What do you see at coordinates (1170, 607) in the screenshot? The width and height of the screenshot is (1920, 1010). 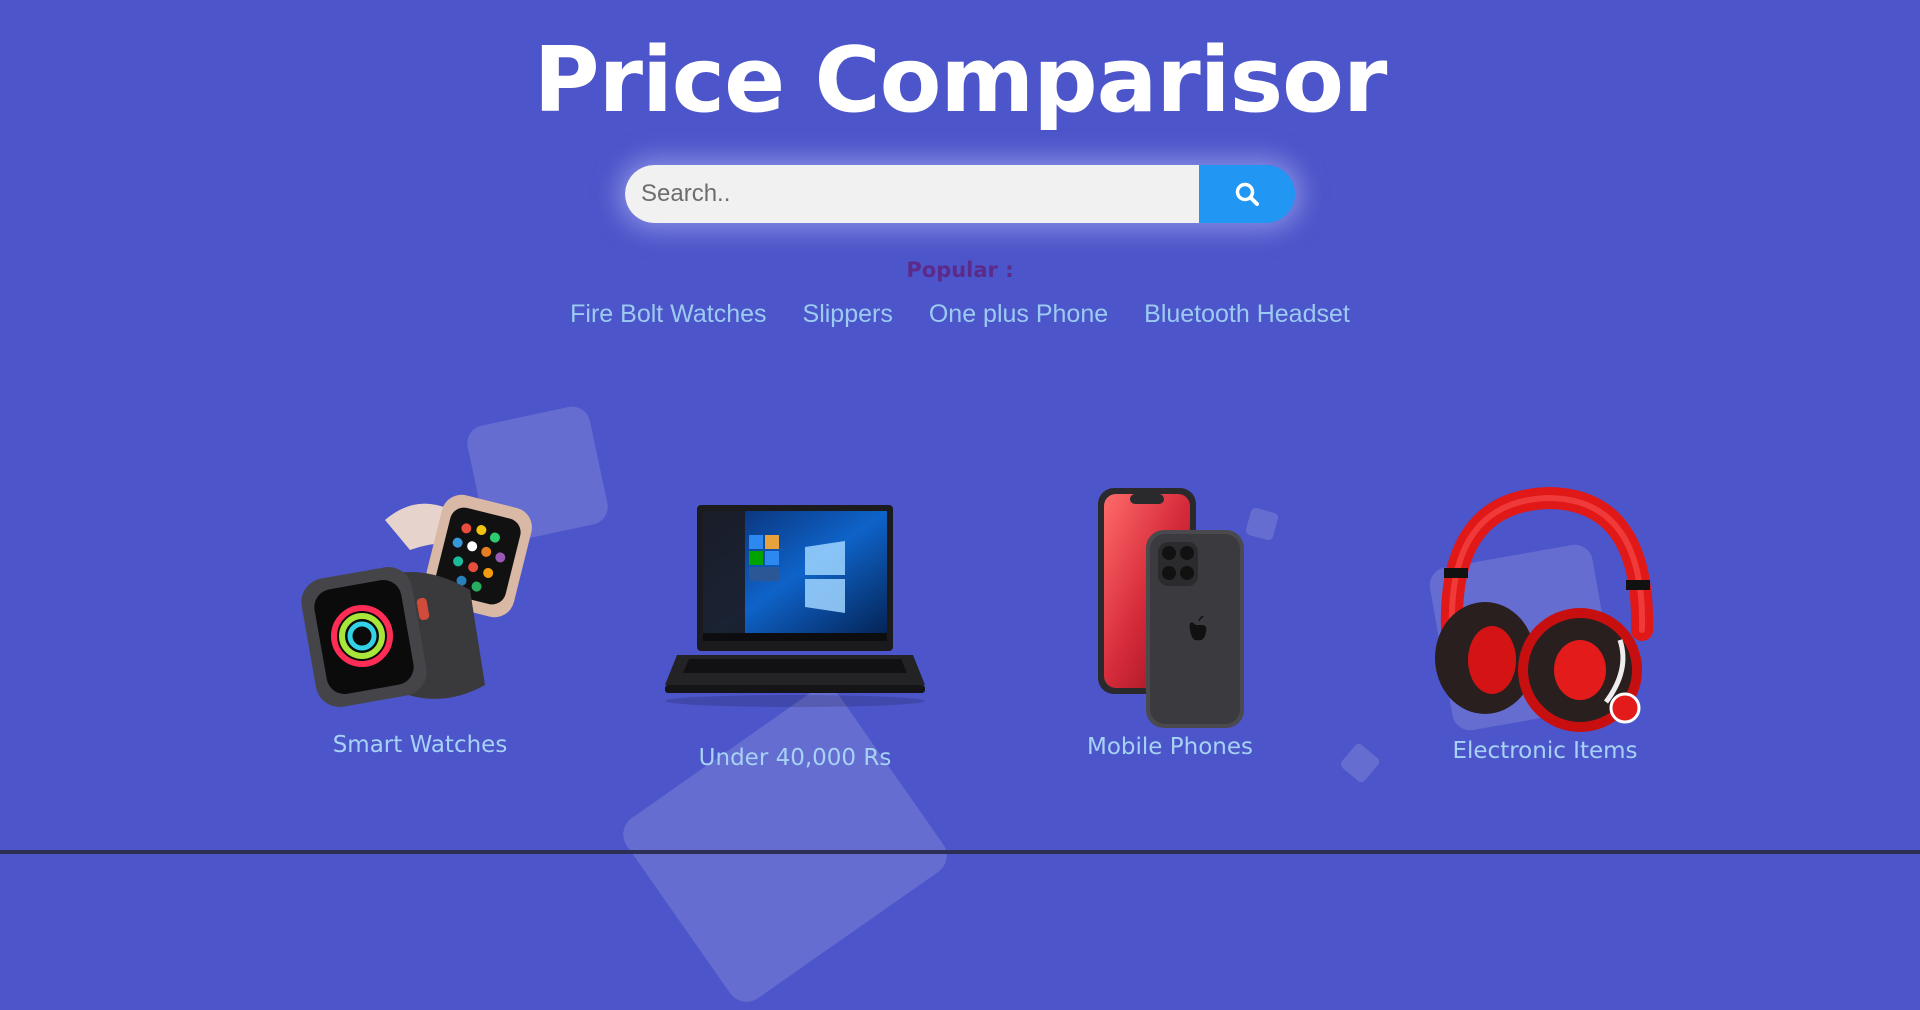 I see `mobile-phone-image` at bounding box center [1170, 607].